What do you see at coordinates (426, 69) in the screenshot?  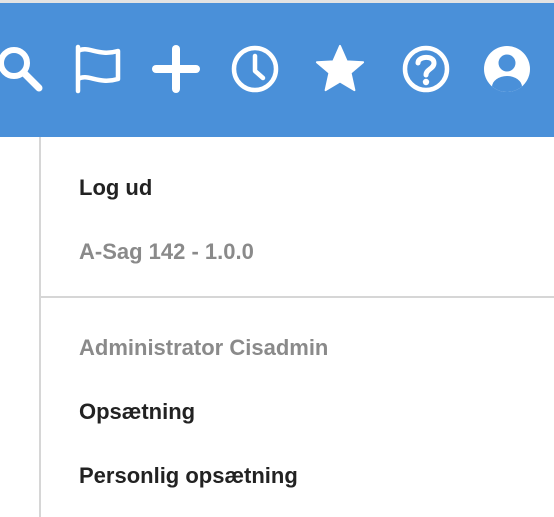 I see `help-icon` at bounding box center [426, 69].